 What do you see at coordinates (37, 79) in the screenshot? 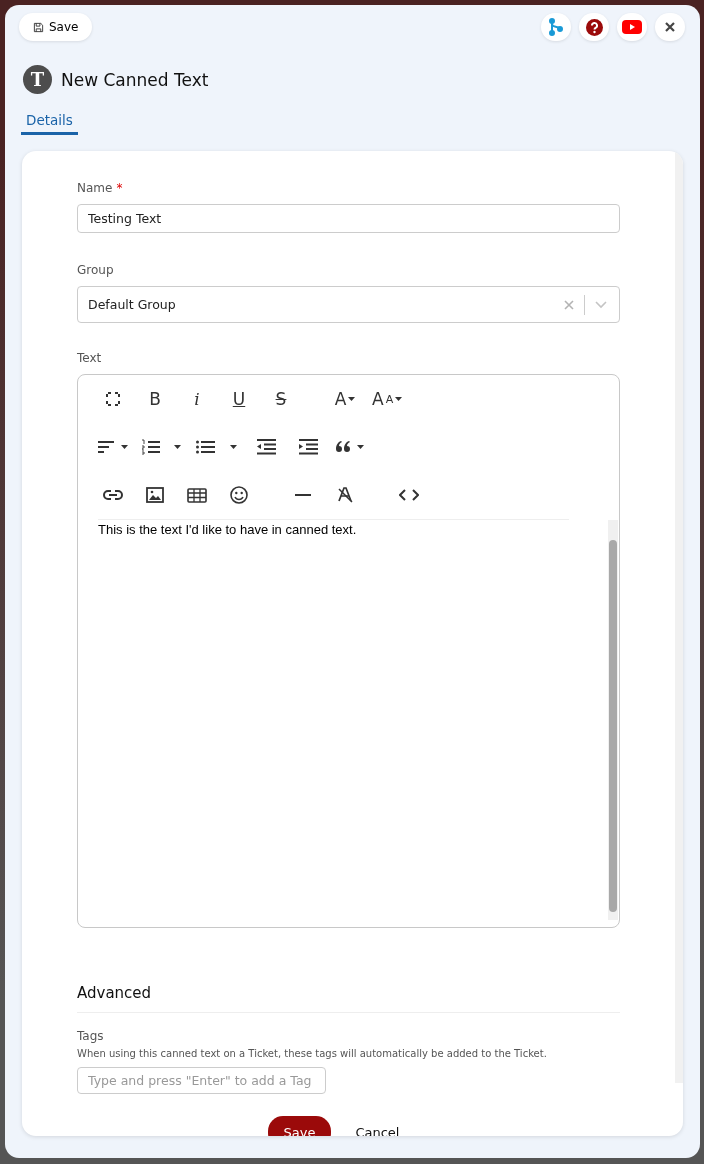
I see `avatar-badge: T` at bounding box center [37, 79].